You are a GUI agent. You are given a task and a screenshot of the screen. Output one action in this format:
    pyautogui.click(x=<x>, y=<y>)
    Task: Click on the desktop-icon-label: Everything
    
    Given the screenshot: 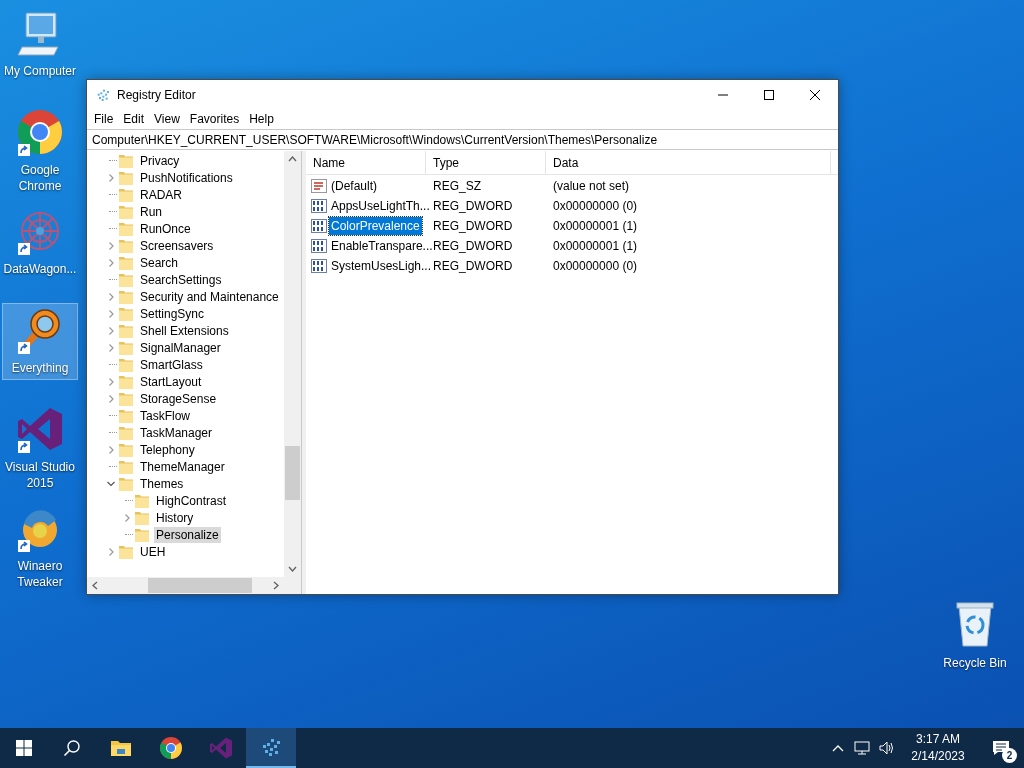 What is the action you would take?
    pyautogui.click(x=40, y=368)
    